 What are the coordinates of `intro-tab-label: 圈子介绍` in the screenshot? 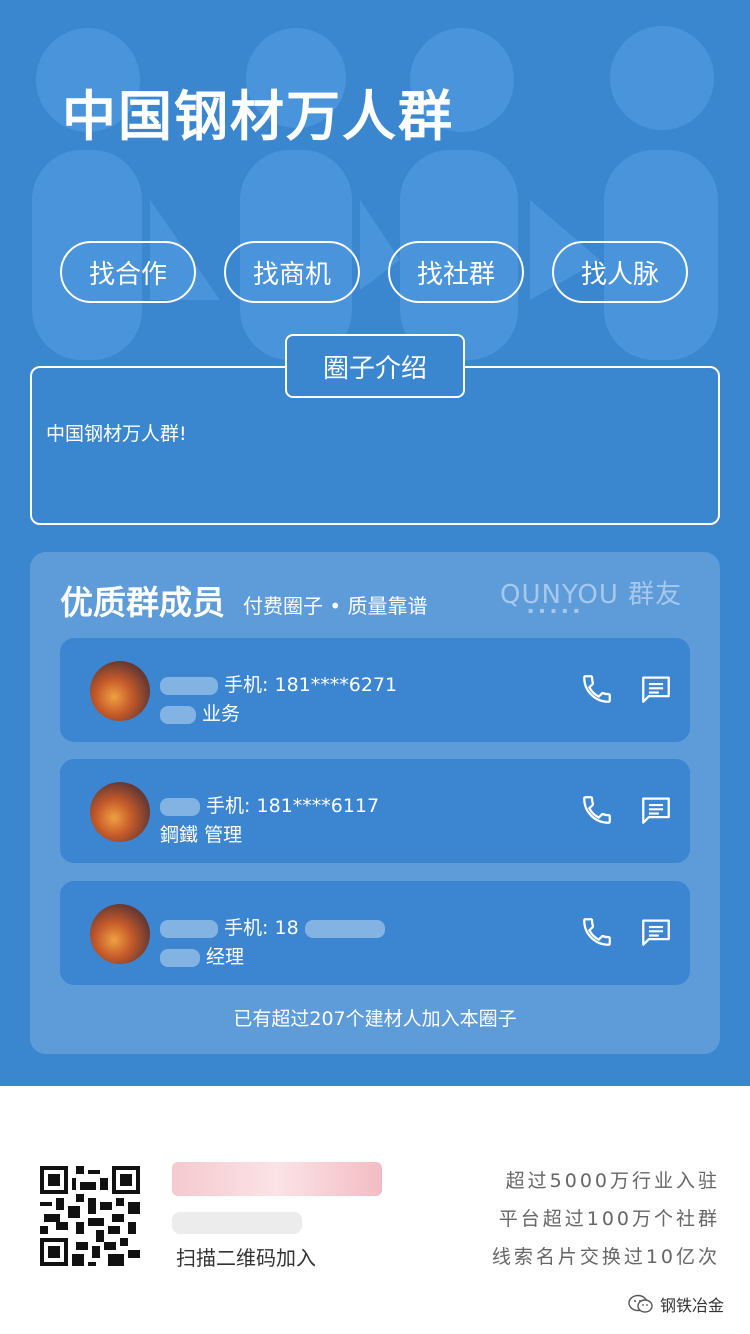 It's located at (375, 366).